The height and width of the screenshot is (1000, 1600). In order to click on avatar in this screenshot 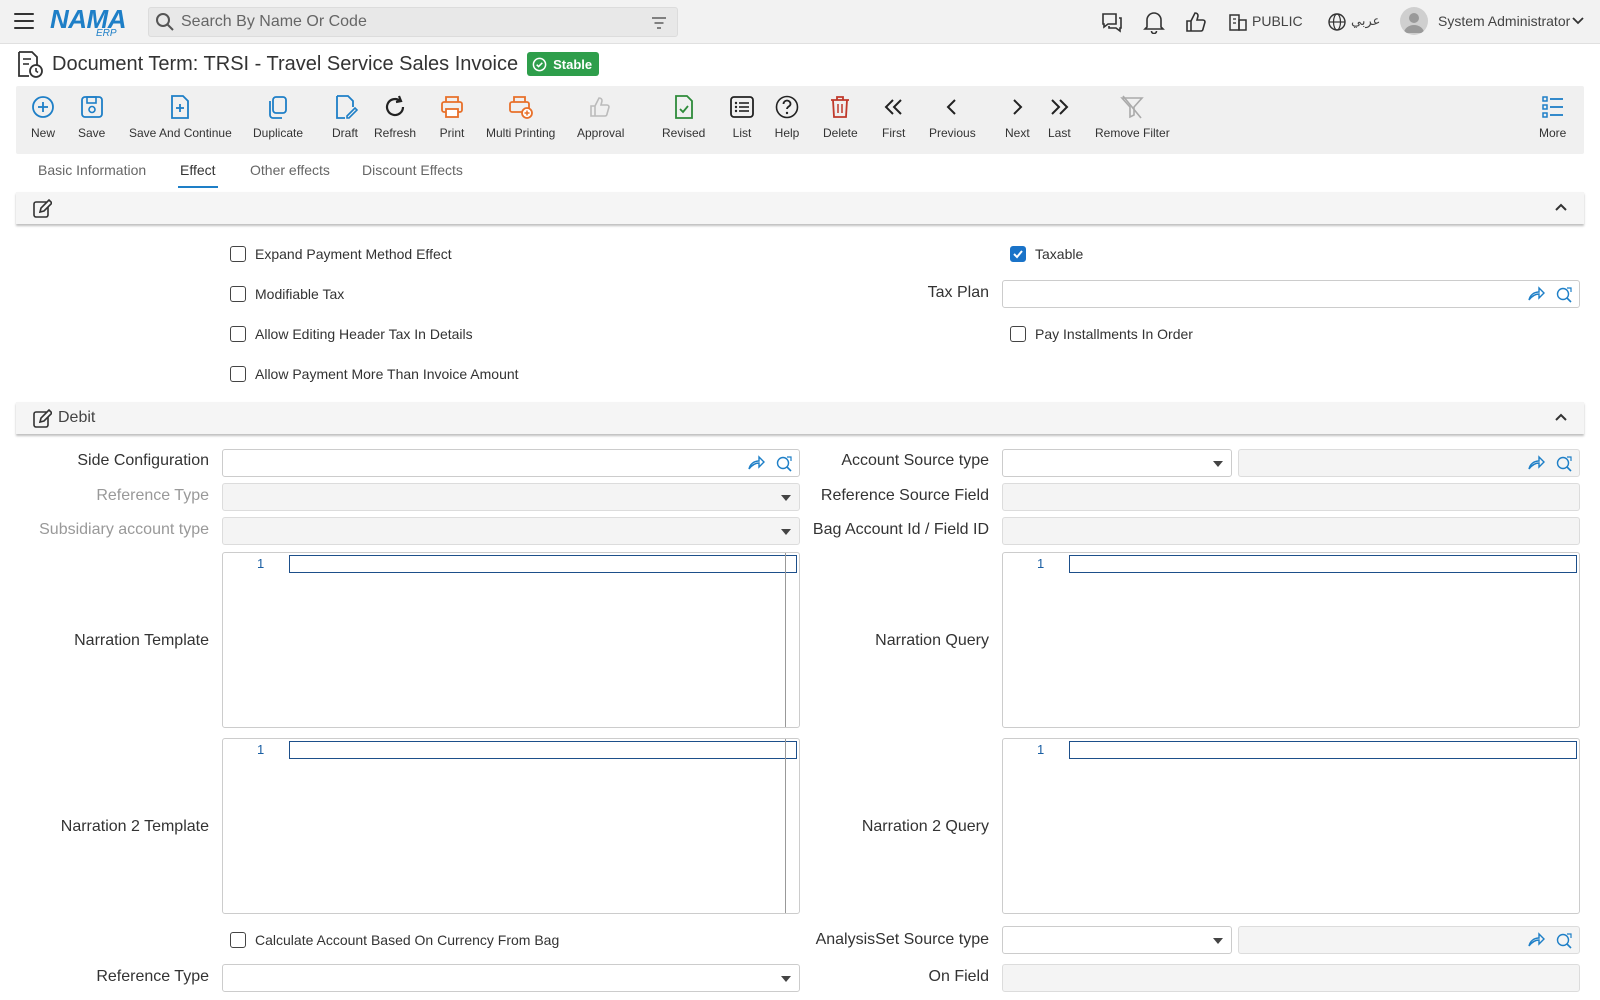, I will do `click(1414, 21)`.